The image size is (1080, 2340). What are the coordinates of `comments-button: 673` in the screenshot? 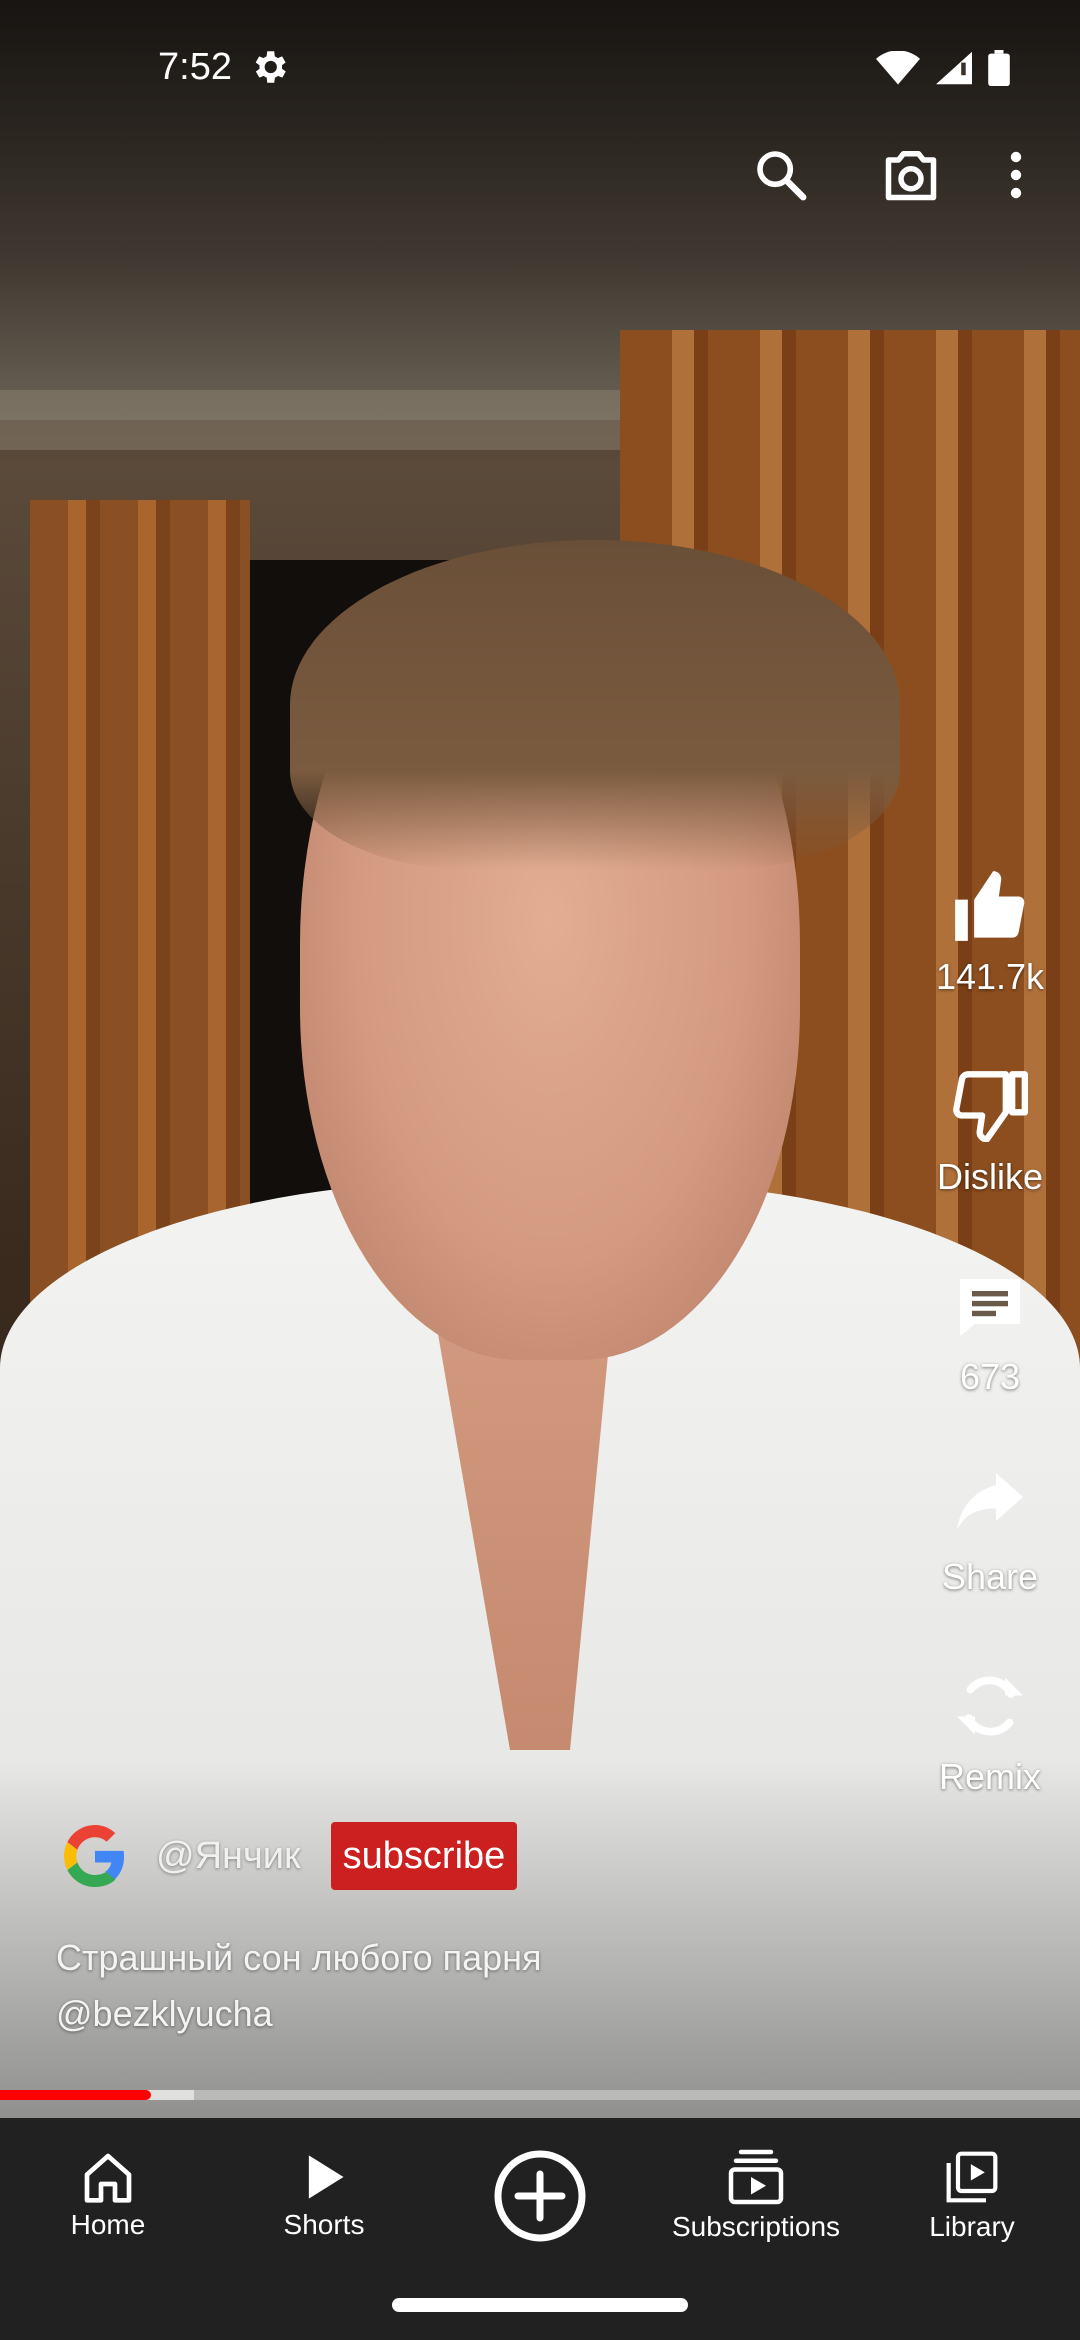 It's located at (990, 1370).